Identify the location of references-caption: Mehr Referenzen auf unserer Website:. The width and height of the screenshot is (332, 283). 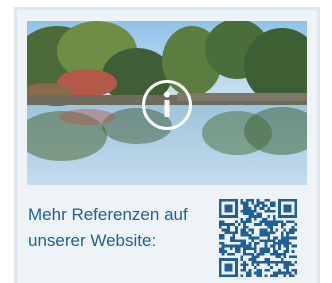
(108, 227).